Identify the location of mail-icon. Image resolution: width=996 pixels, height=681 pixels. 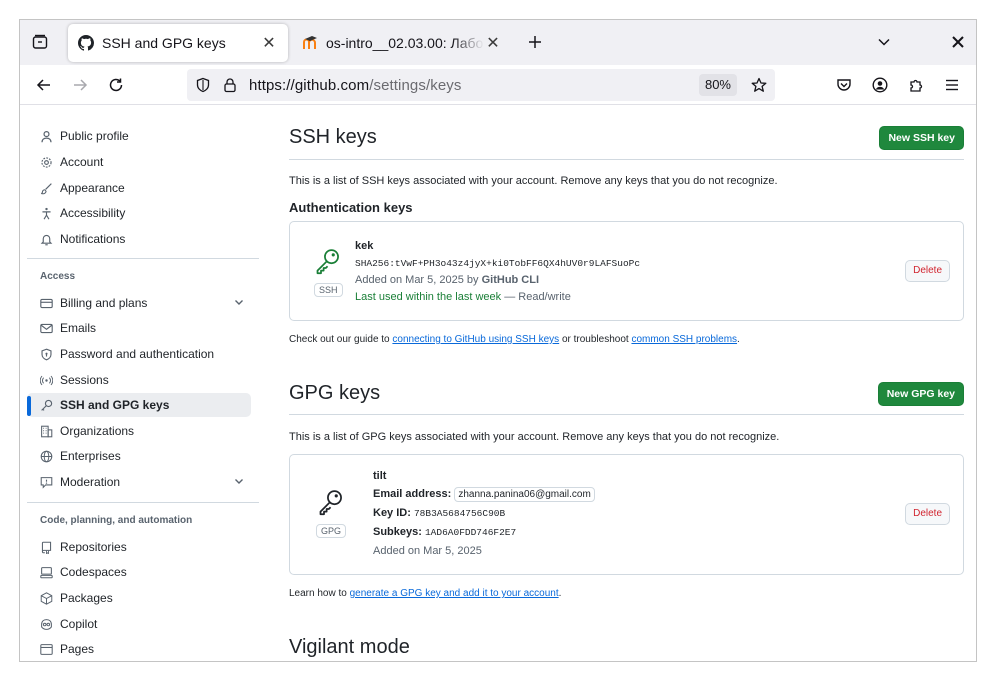
(46, 328).